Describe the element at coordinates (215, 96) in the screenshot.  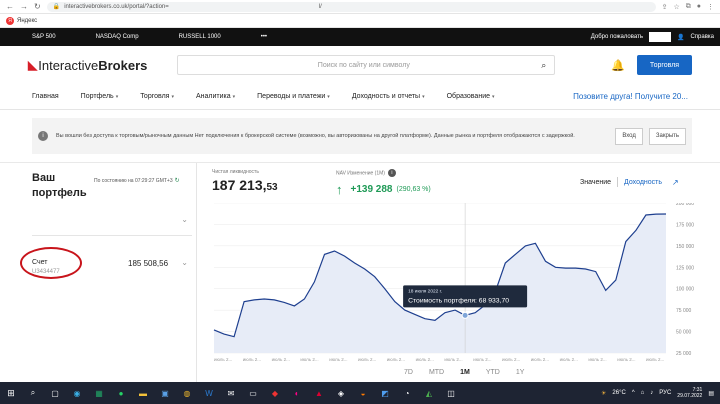
I see `menu-research: Аналитика ▾` at that location.